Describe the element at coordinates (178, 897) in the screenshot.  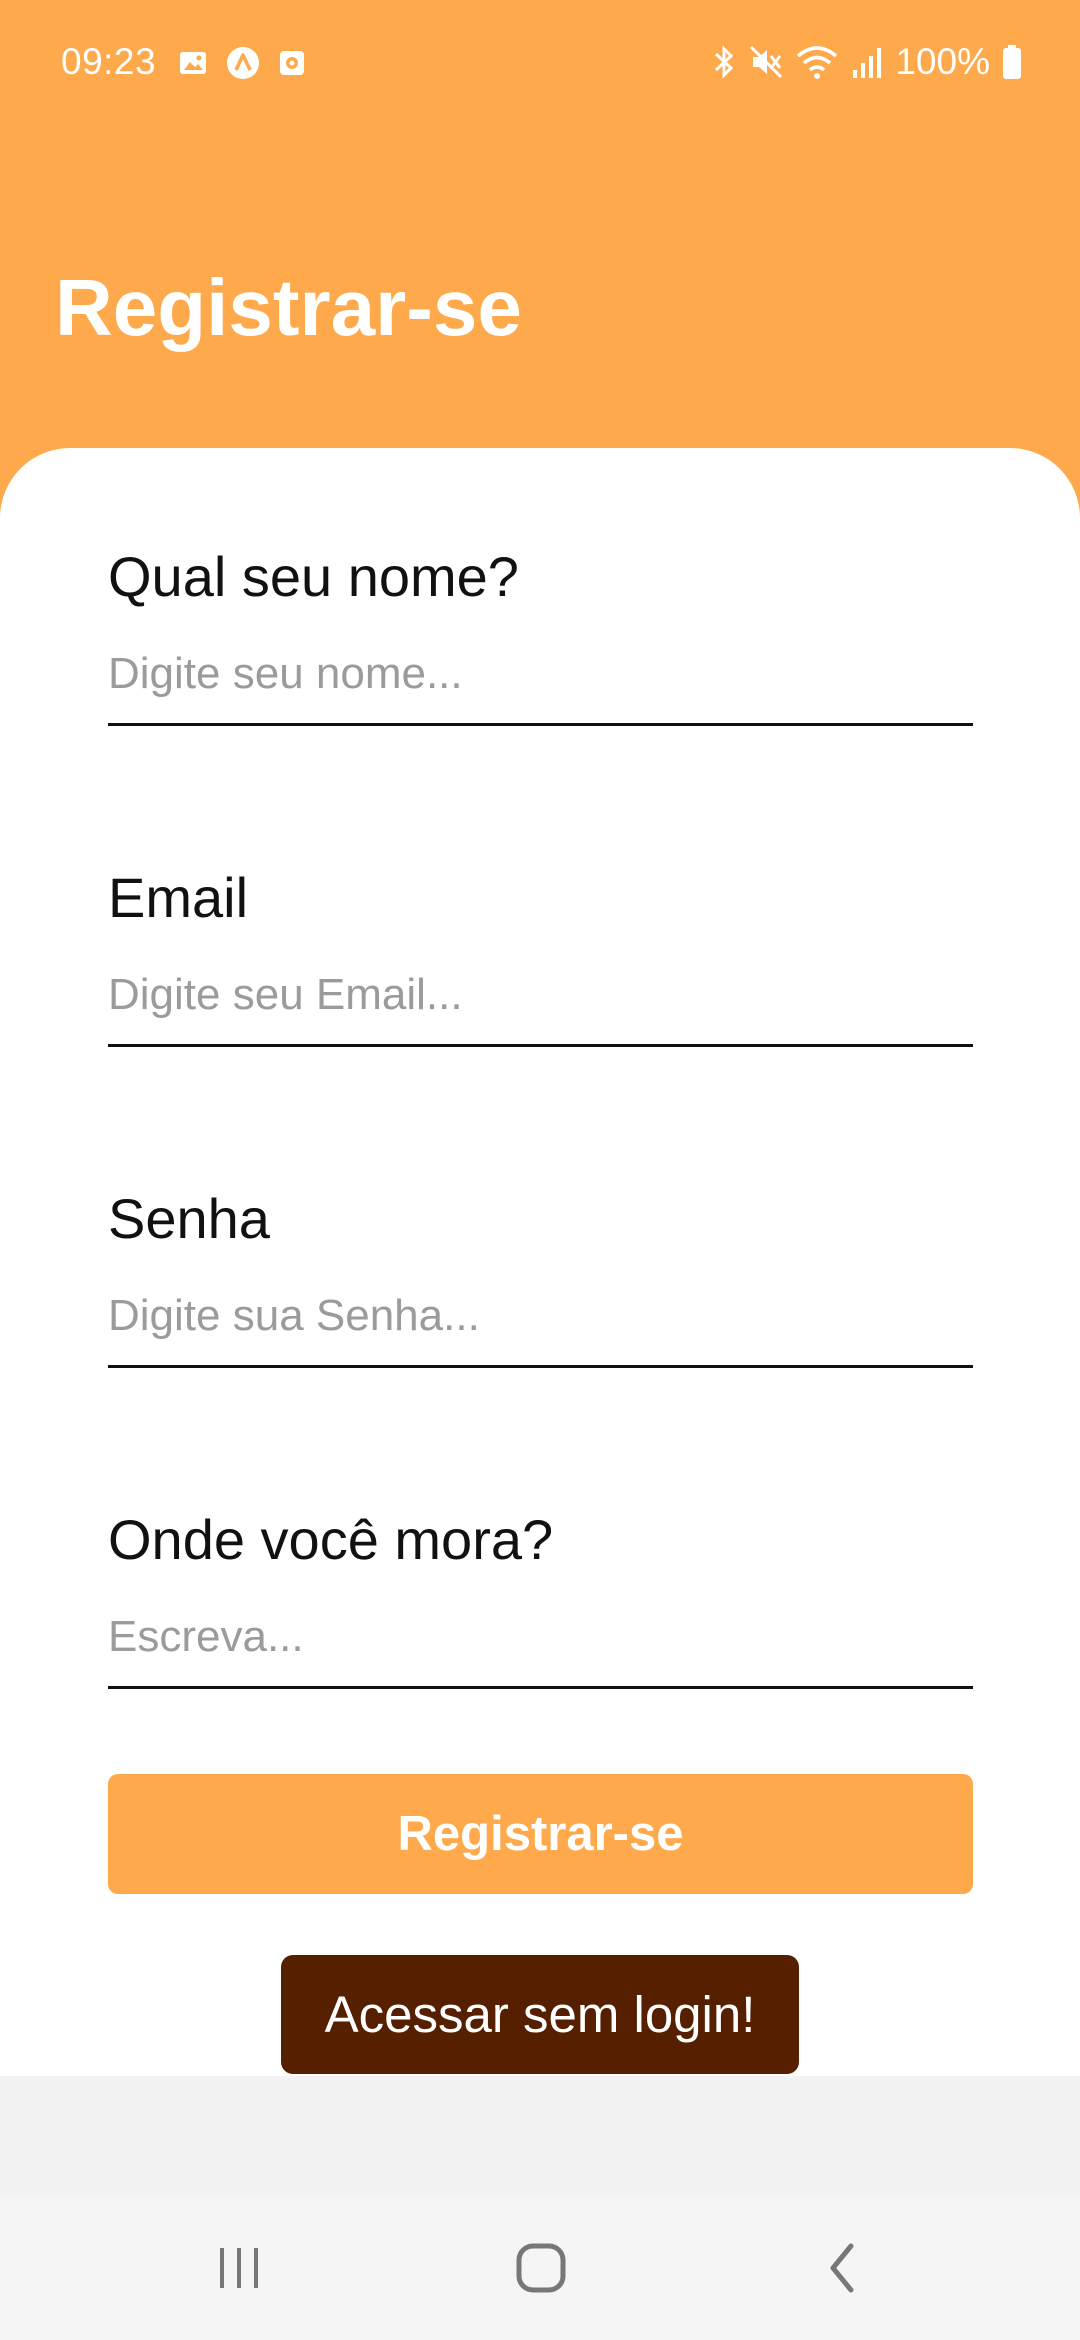
I see `email-label: Email` at that location.